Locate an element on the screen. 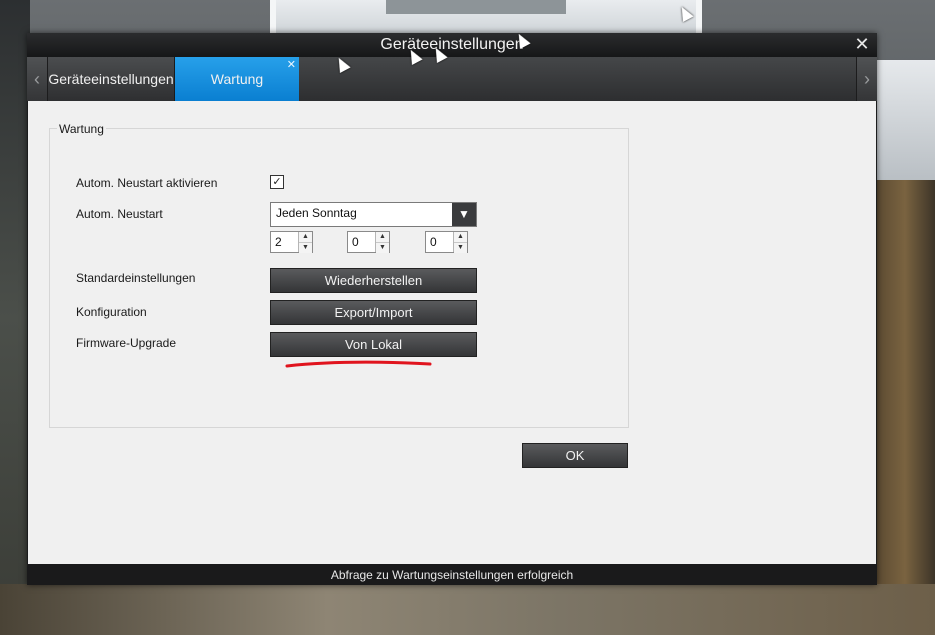 This screenshot has height=635, width=935. hour-stepper: 2 ▲ ▼ is located at coordinates (291, 242).